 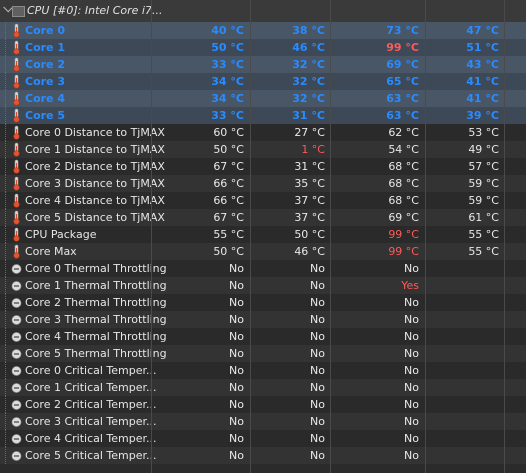 What do you see at coordinates (483, 251) in the screenshot?
I see `average-value: 55 °C` at bounding box center [483, 251].